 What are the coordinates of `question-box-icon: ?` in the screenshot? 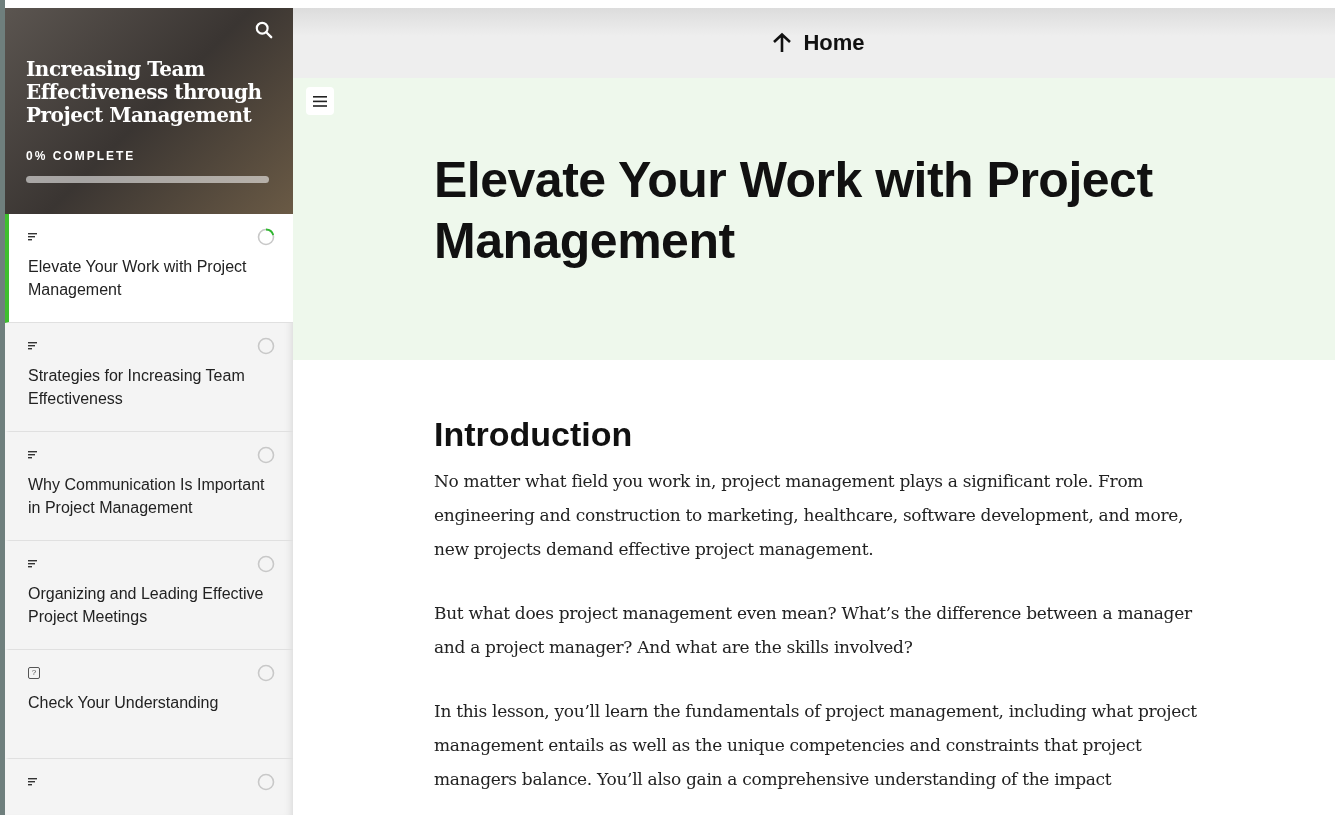 It's located at (34, 673).